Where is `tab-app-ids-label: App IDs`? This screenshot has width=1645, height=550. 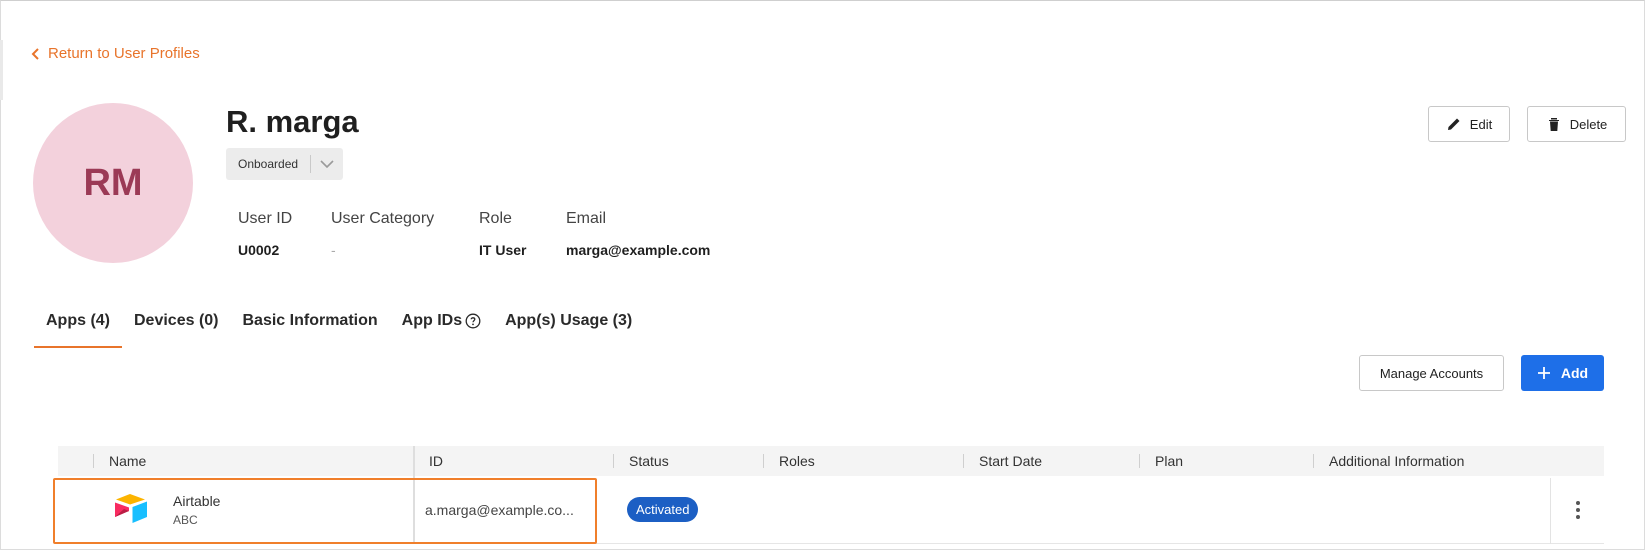
tab-app-ids-label: App IDs is located at coordinates (432, 320).